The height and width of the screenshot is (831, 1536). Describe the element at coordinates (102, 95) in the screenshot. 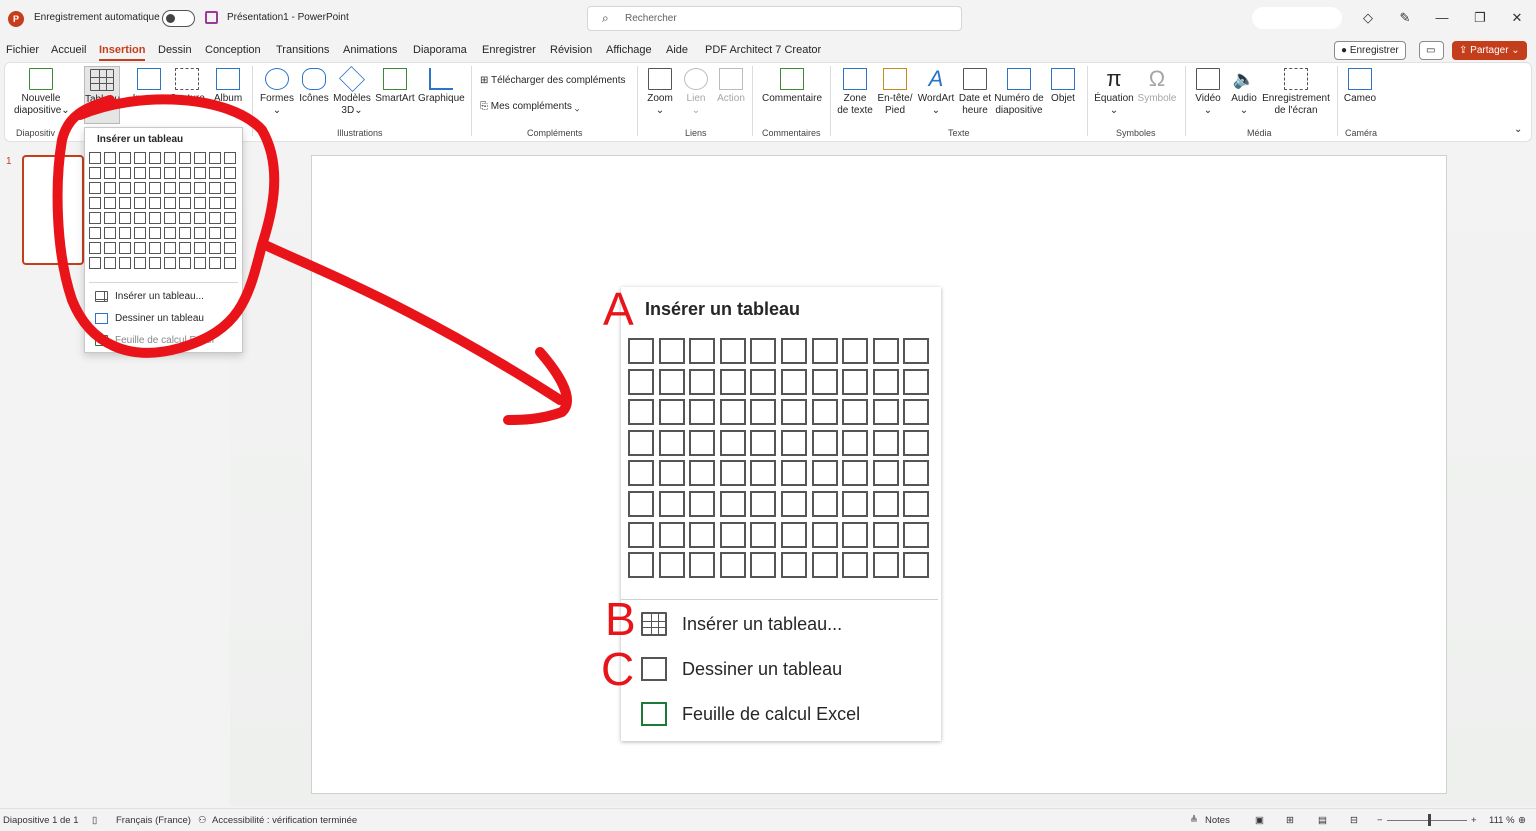

I see `table-button: Tableau` at that location.